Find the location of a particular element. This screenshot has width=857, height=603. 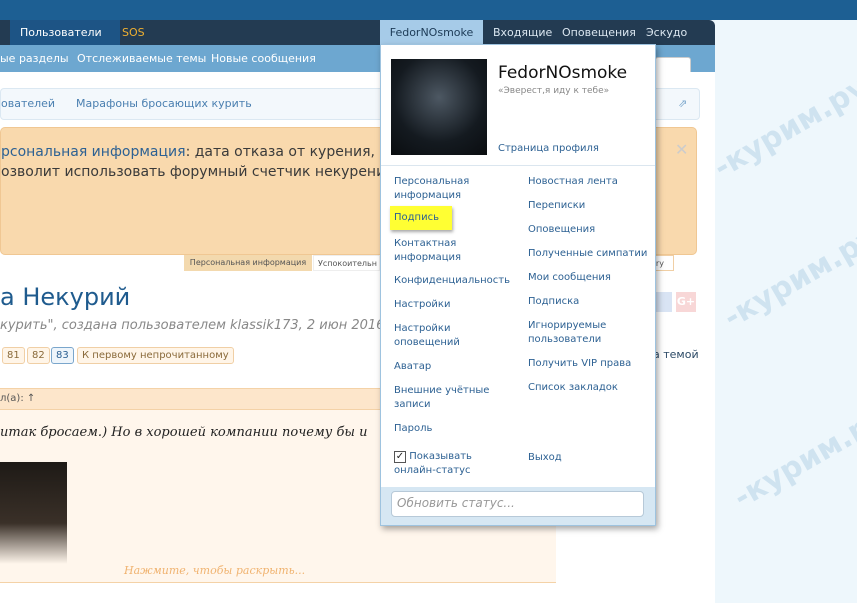

menu-settings: Настройки is located at coordinates (422, 305).